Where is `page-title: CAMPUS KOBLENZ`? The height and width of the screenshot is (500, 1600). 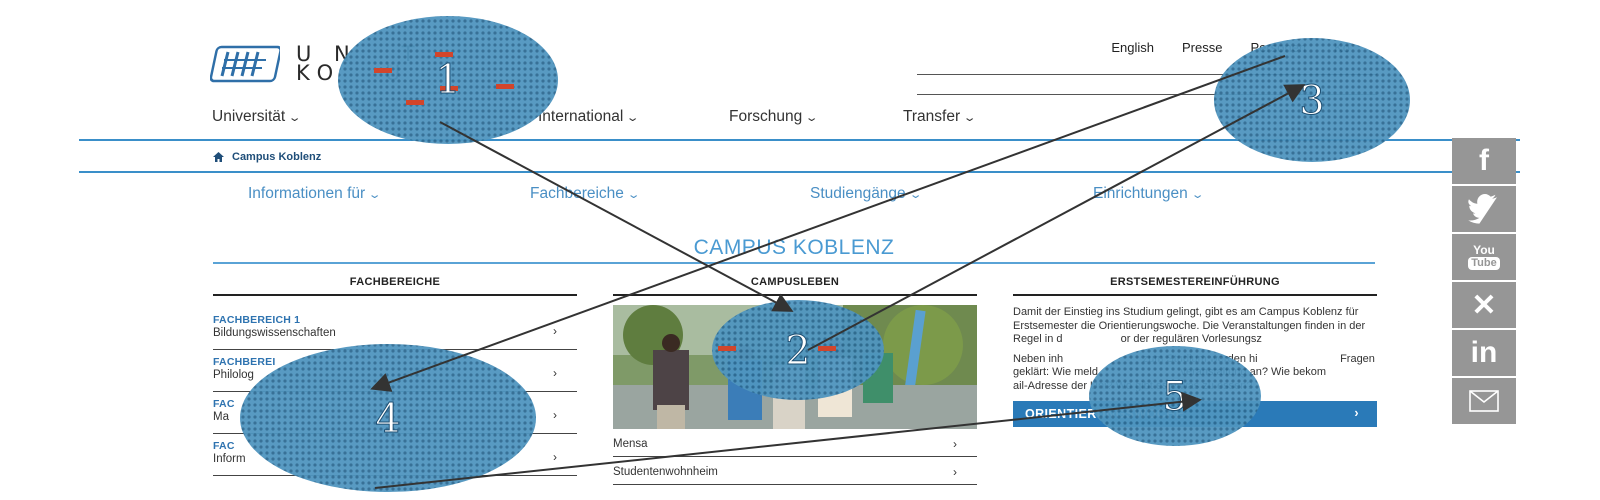
page-title: CAMPUS KOBLENZ is located at coordinates (794, 247).